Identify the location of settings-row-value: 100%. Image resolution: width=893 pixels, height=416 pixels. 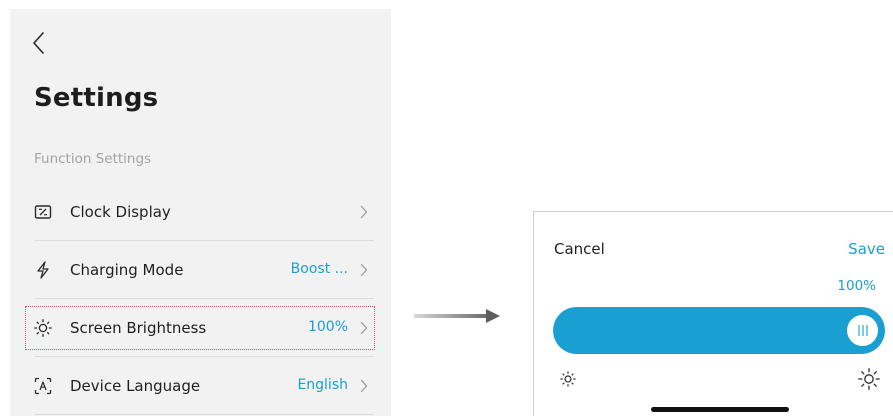
(327, 327).